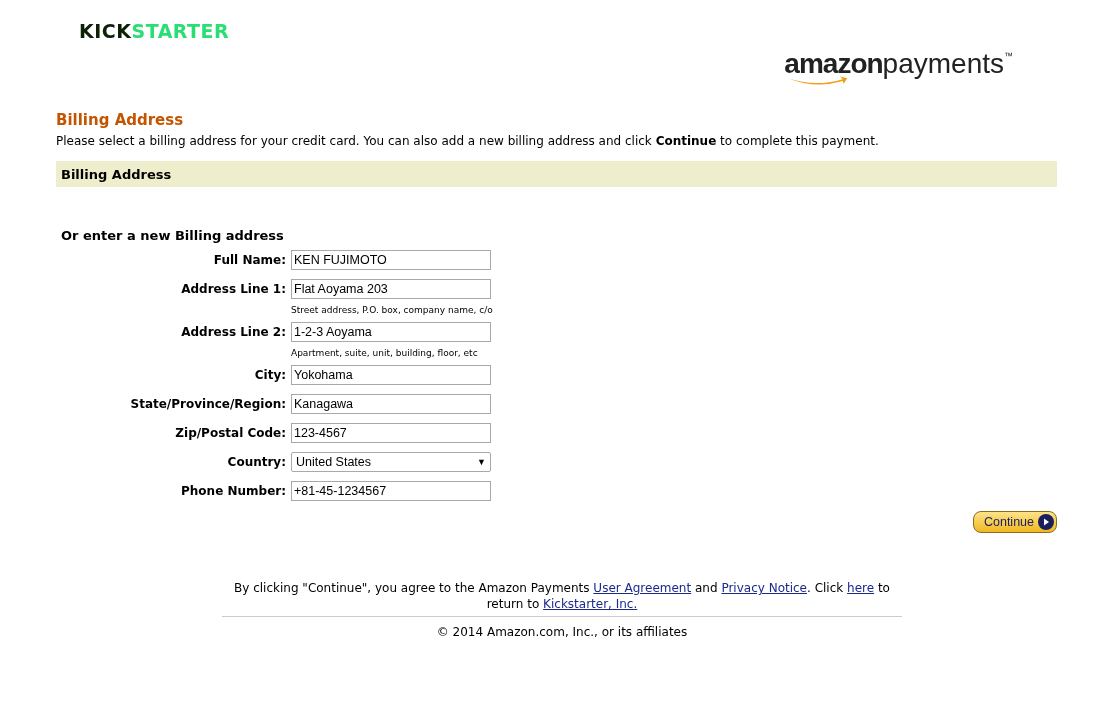  What do you see at coordinates (391, 260) in the screenshot?
I see `input-field: KEN FUJIMOTO` at bounding box center [391, 260].